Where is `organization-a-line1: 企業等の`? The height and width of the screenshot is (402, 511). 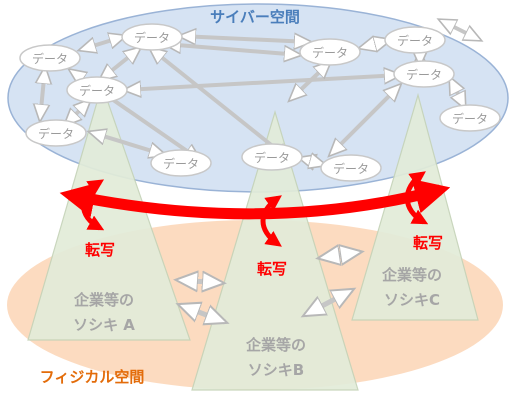 organization-a-line1: 企業等の is located at coordinates (103, 300).